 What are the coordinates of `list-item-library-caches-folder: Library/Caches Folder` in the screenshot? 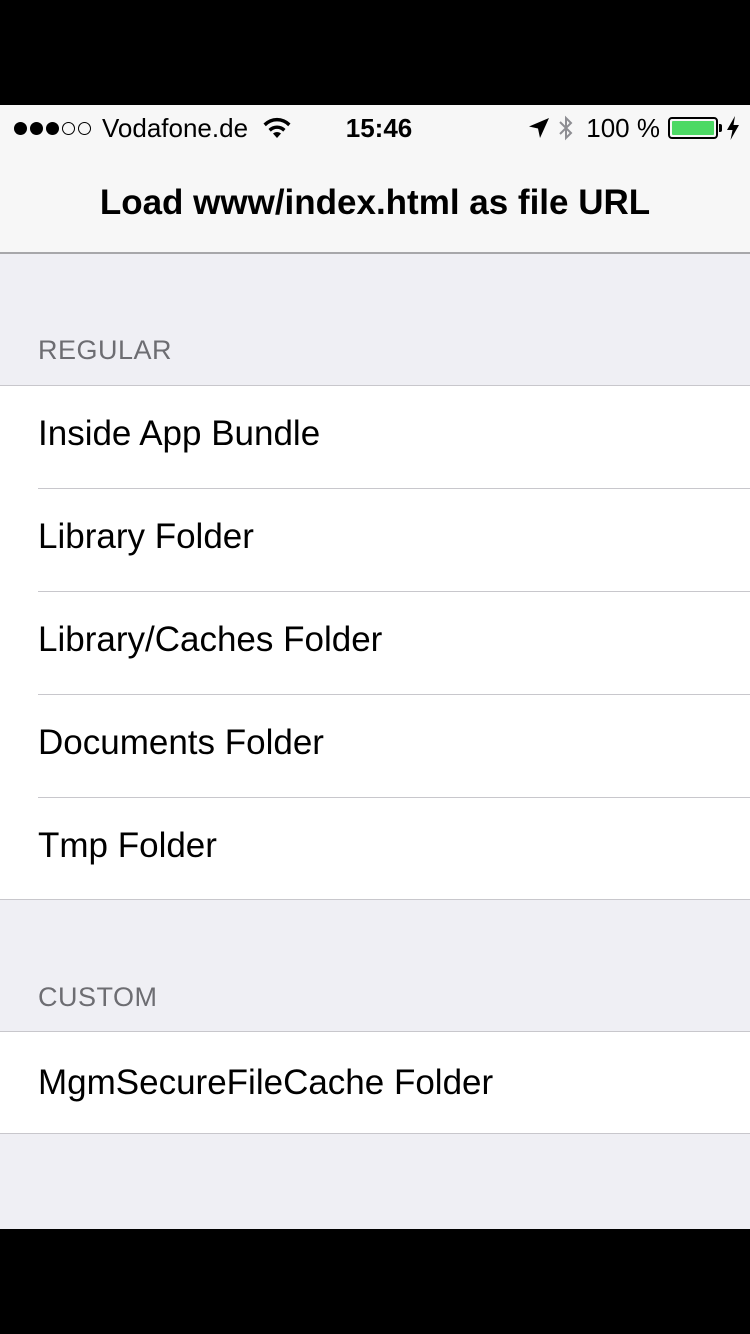 It's located at (375, 643).